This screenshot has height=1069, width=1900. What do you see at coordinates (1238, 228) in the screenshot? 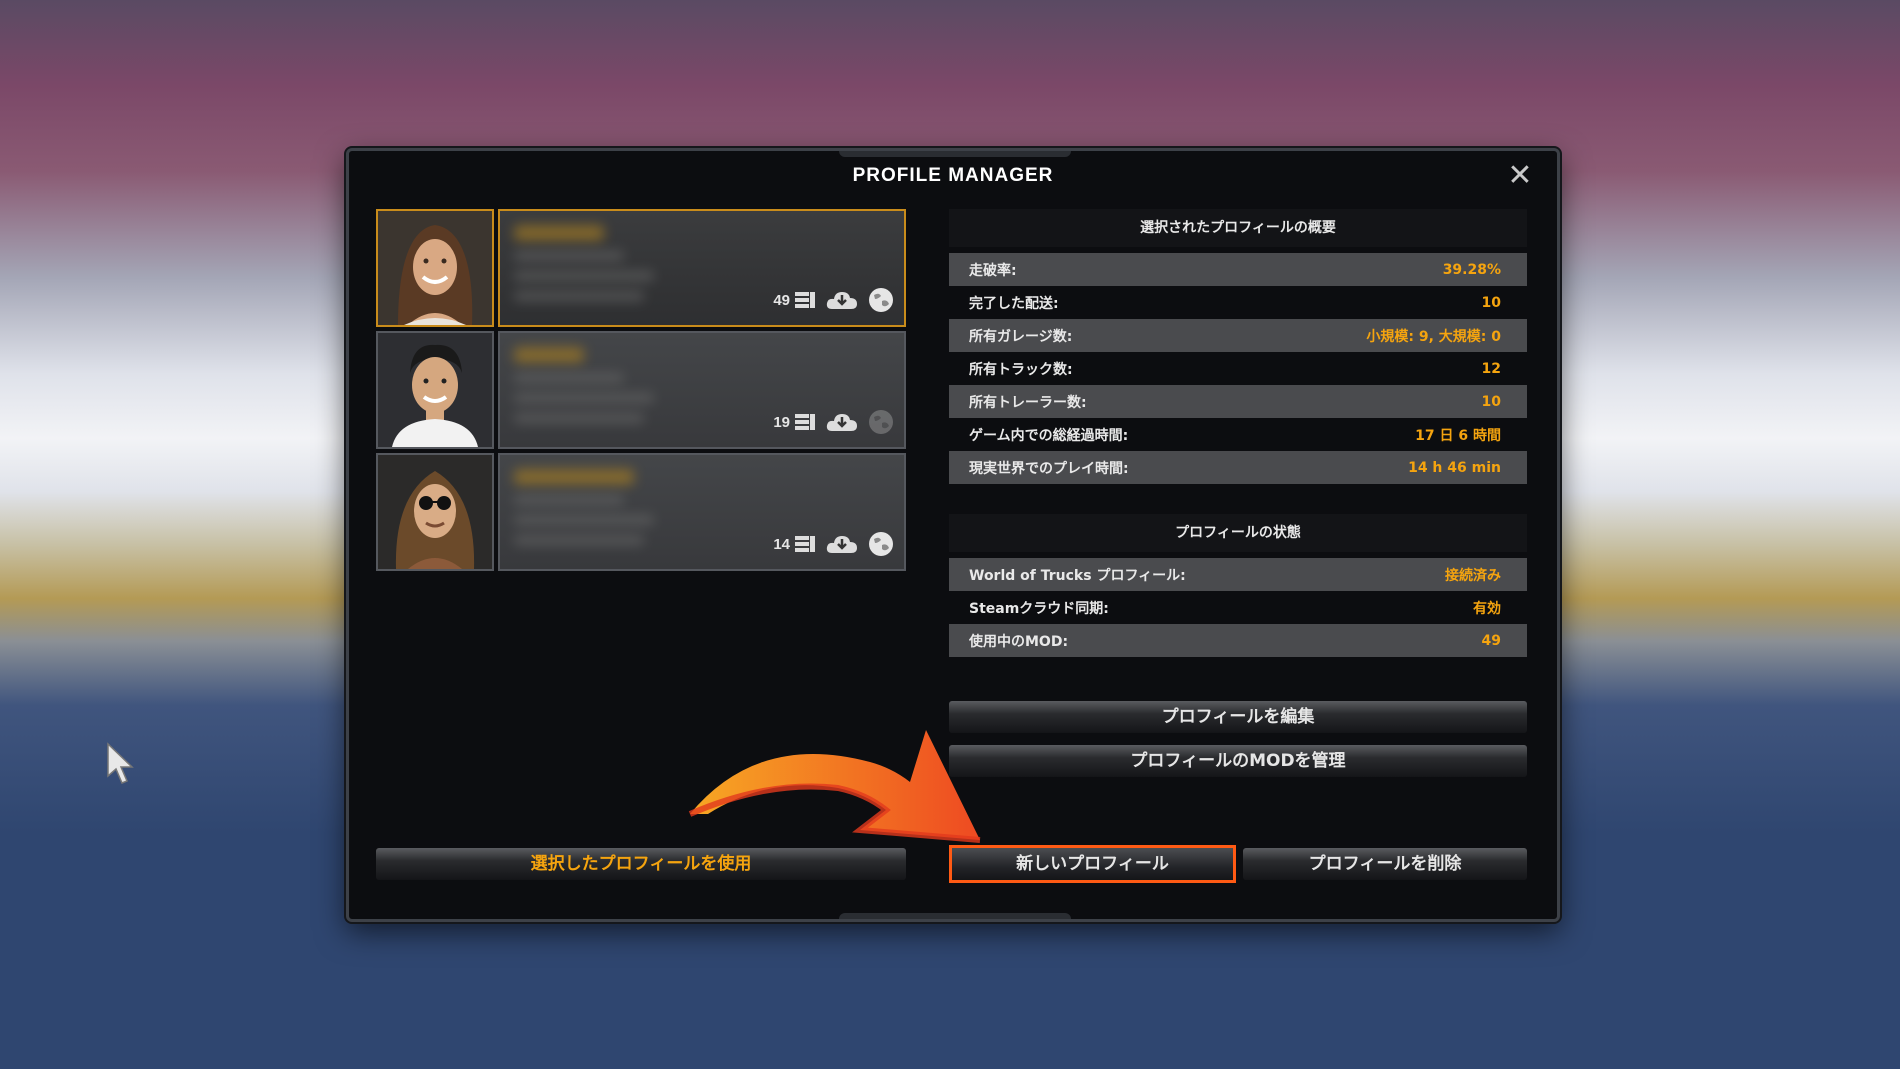
I see `summary-heading: 選択されたプロフィールの概要` at bounding box center [1238, 228].